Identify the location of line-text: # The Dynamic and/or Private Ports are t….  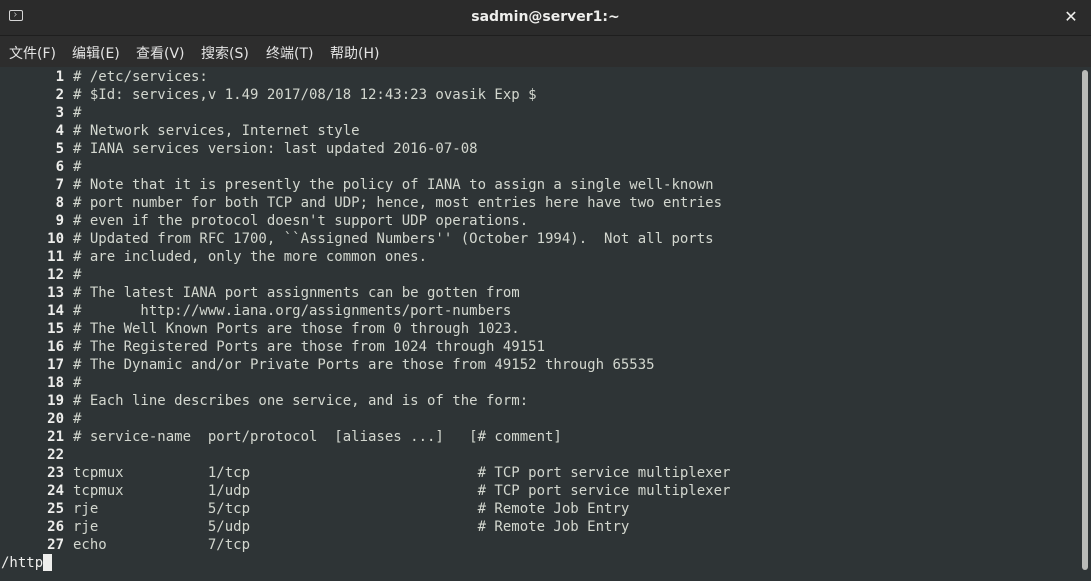
(364, 365).